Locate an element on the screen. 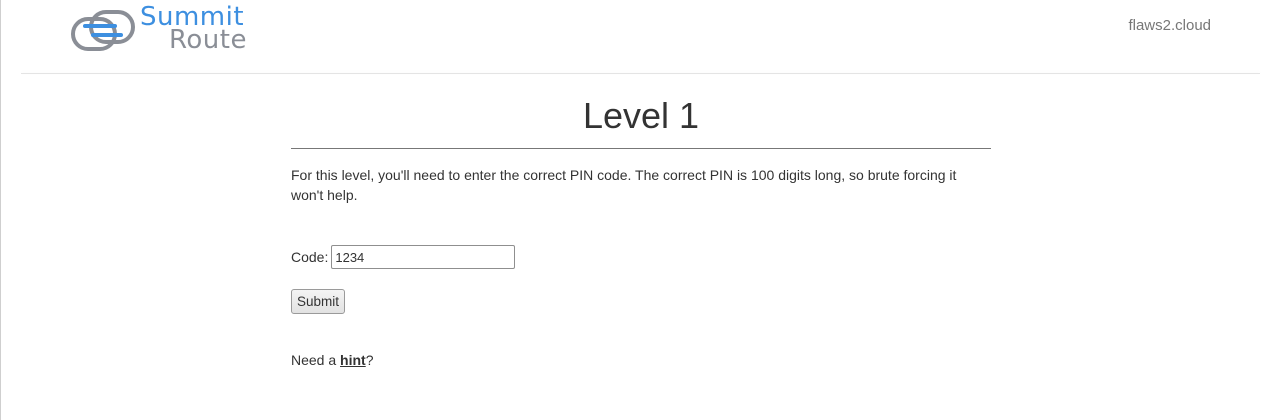 The image size is (1279, 420). code-input is located at coordinates (423, 257).